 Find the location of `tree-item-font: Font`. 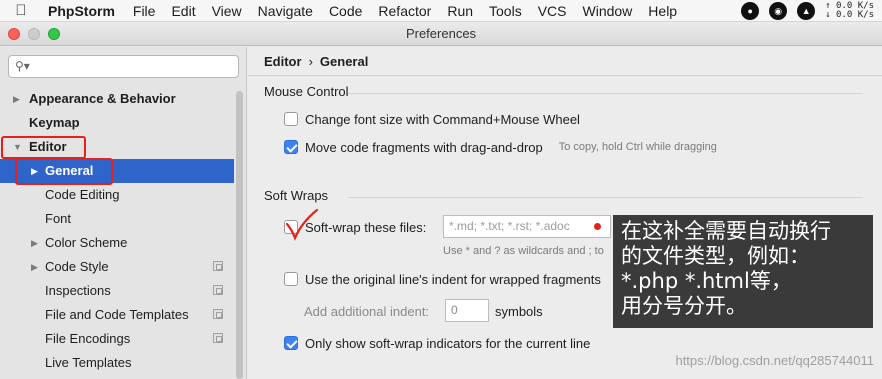

tree-item-font: Font is located at coordinates (117, 219).